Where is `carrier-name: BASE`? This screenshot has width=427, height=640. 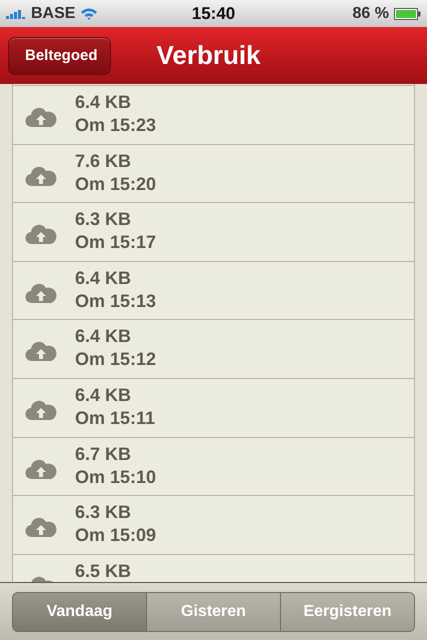
carrier-name: BASE is located at coordinates (53, 13).